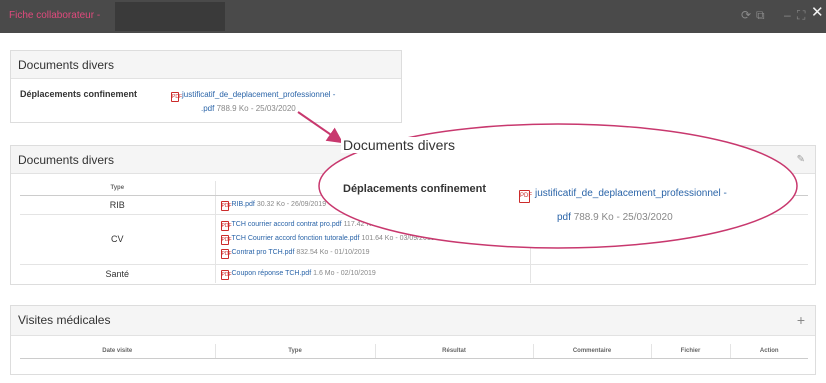 Image resolution: width=826 pixels, height=383 pixels. I want to click on panel-header: Documents divers, so click(206, 65).